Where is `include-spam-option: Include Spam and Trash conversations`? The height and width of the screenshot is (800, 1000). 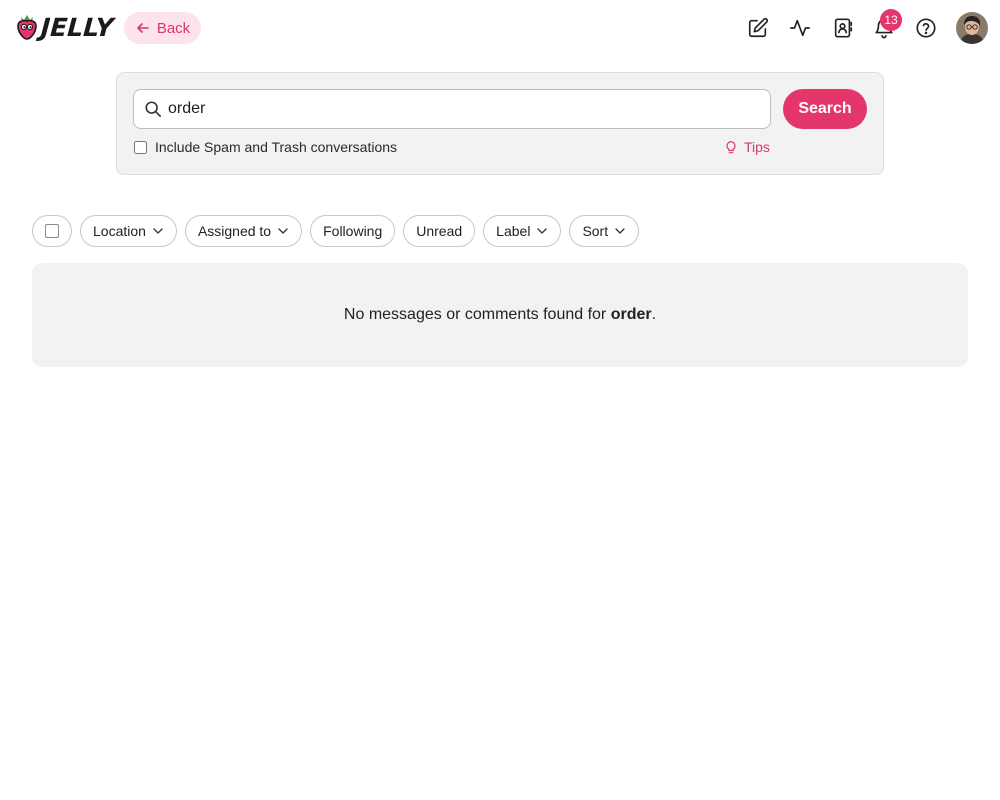
include-spam-option: Include Spam and Trash conversations is located at coordinates (265, 147).